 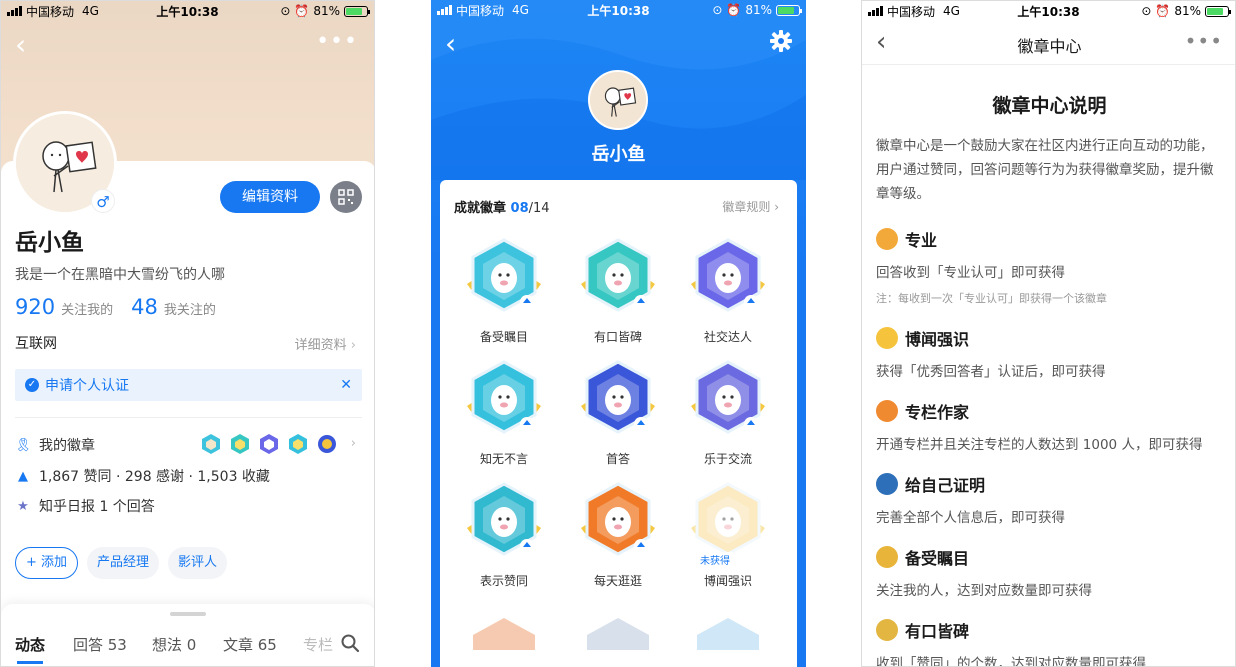 What do you see at coordinates (188, 614) in the screenshot?
I see `drag-handle` at bounding box center [188, 614].